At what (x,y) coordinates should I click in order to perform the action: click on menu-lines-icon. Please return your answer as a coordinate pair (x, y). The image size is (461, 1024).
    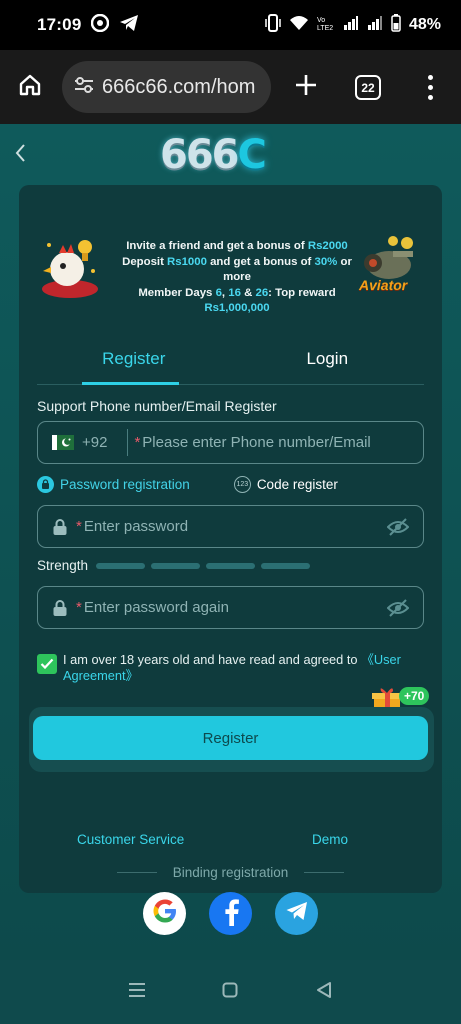
    Looking at the image, I should click on (137, 992).